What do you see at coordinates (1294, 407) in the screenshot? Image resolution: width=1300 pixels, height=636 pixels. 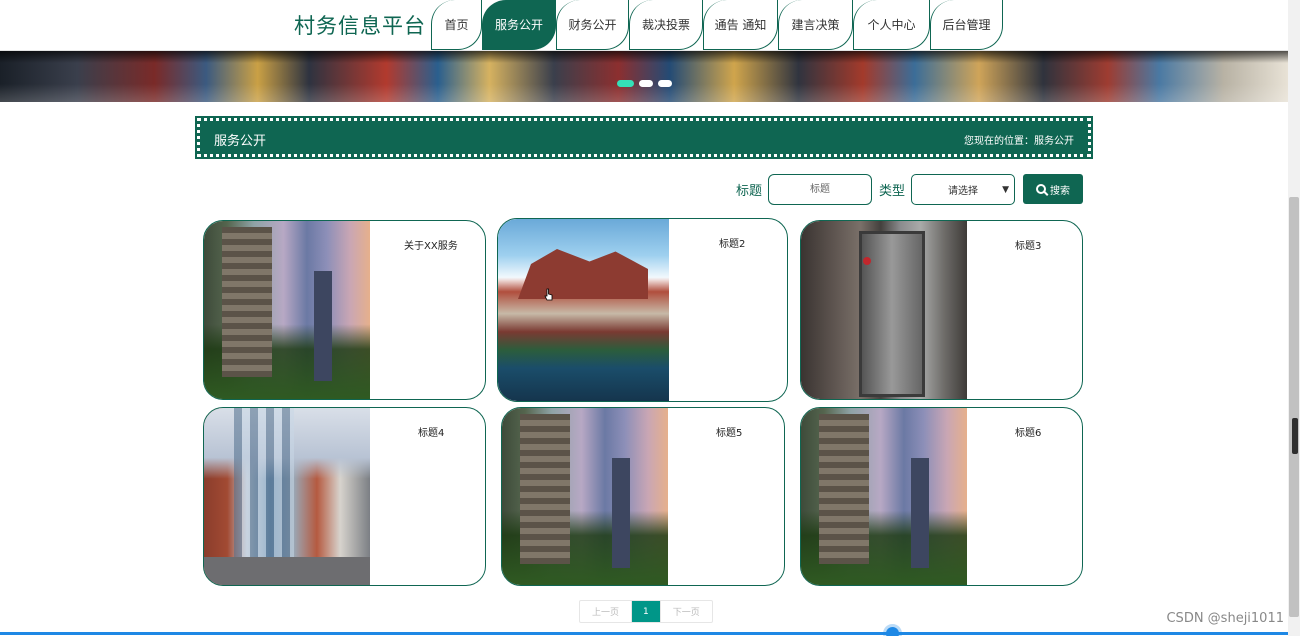 I see `scrollbar-thumb` at bounding box center [1294, 407].